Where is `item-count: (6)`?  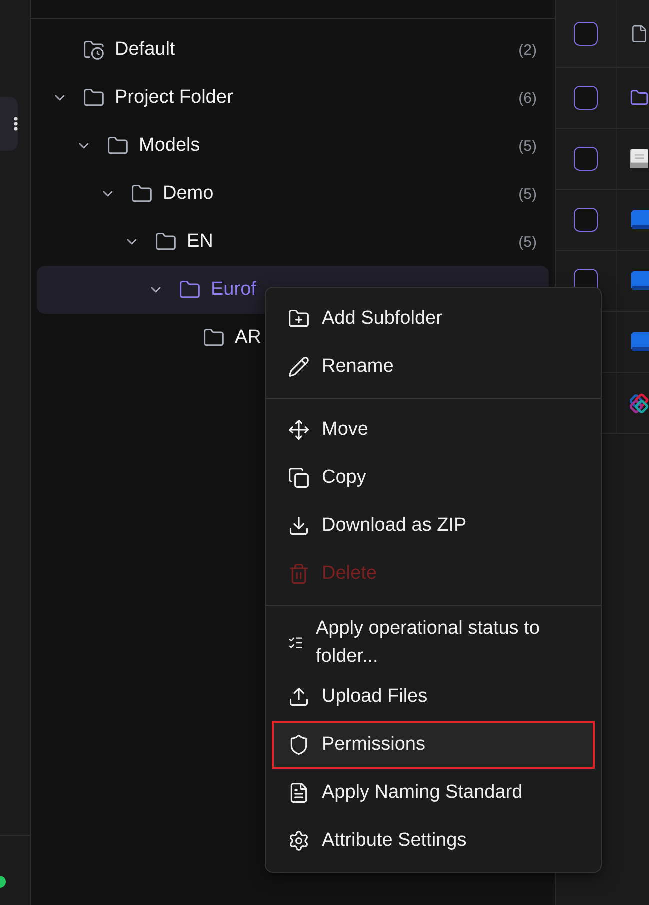
item-count: (6) is located at coordinates (527, 98).